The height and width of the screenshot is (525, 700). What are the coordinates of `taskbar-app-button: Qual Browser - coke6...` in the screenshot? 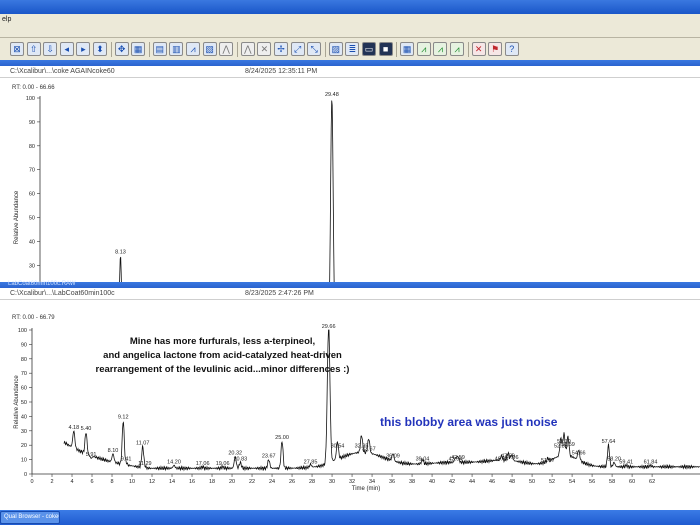 It's located at (30, 517).